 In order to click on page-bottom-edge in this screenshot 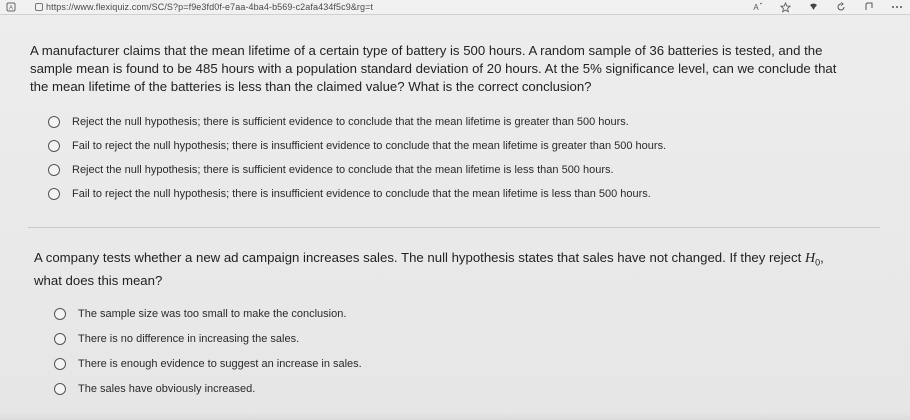, I will do `click(455, 416)`.